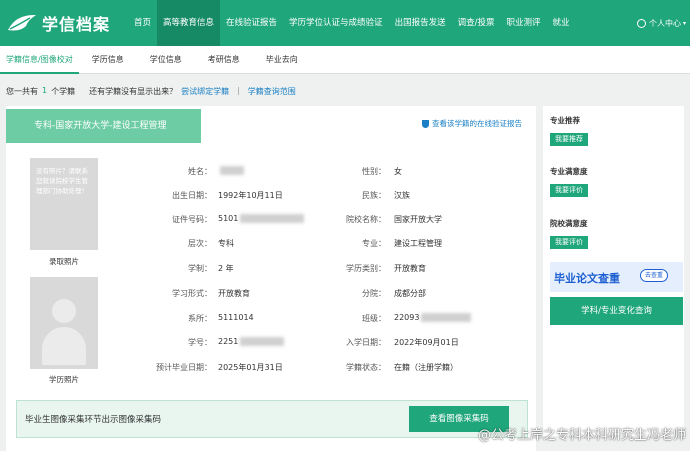  I want to click on major-label: 专业：, so click(374, 243).